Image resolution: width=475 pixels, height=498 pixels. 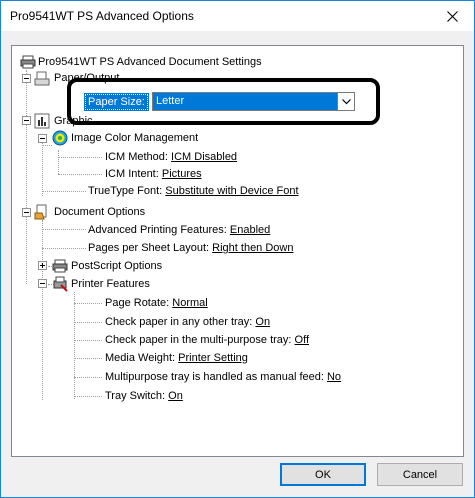 What do you see at coordinates (140, 358) in the screenshot?
I see `feature-label: Media Weight:` at bounding box center [140, 358].